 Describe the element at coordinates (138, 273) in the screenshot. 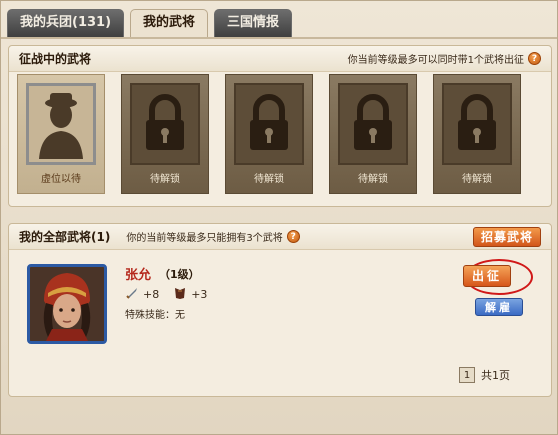

I see `general-name: 张允` at that location.